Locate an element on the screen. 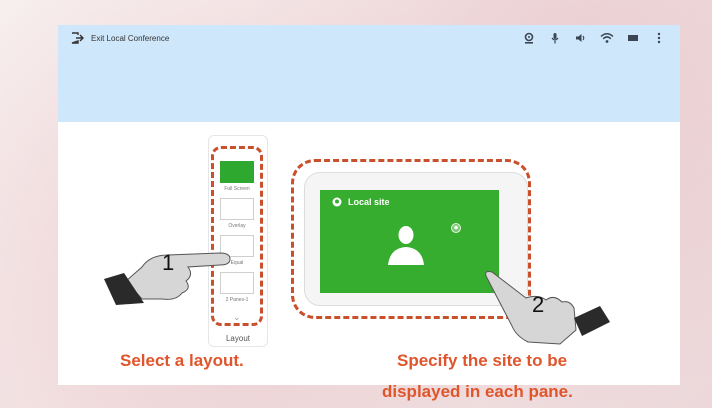 The image size is (712, 408). exit-conference-button: Exit Local Conference is located at coordinates (119, 38).